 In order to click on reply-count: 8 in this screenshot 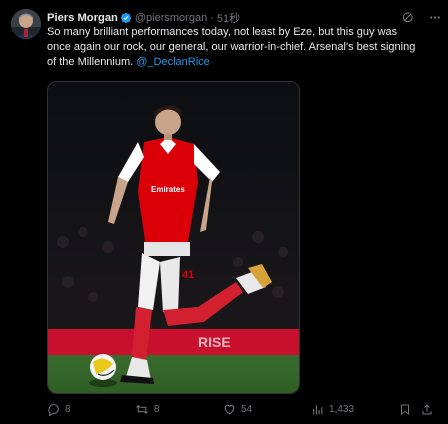, I will do `click(68, 409)`.